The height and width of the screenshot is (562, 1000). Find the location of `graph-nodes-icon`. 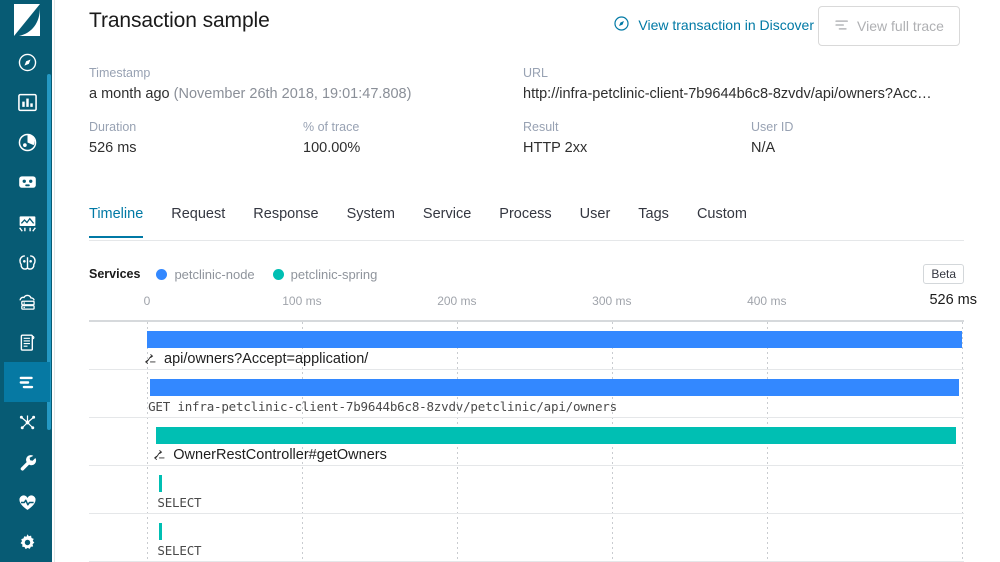

graph-nodes-icon is located at coordinates (27, 422).